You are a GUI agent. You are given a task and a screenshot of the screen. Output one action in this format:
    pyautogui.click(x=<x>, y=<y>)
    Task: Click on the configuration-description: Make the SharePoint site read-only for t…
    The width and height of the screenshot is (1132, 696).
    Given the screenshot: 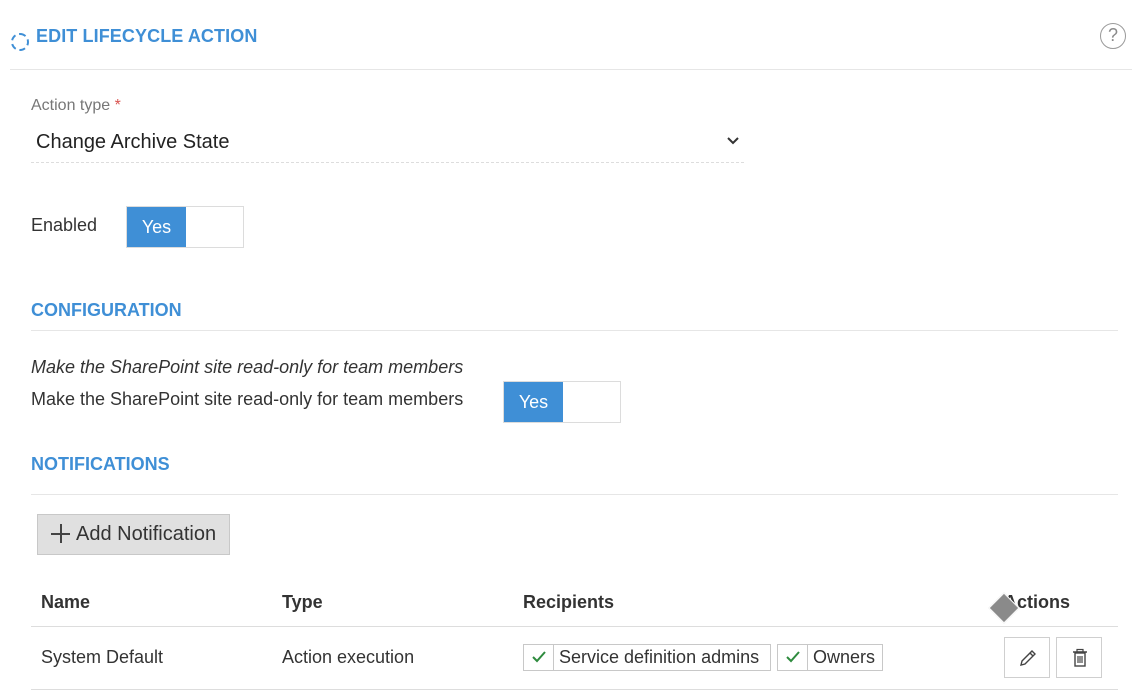 What is the action you would take?
    pyautogui.click(x=247, y=367)
    